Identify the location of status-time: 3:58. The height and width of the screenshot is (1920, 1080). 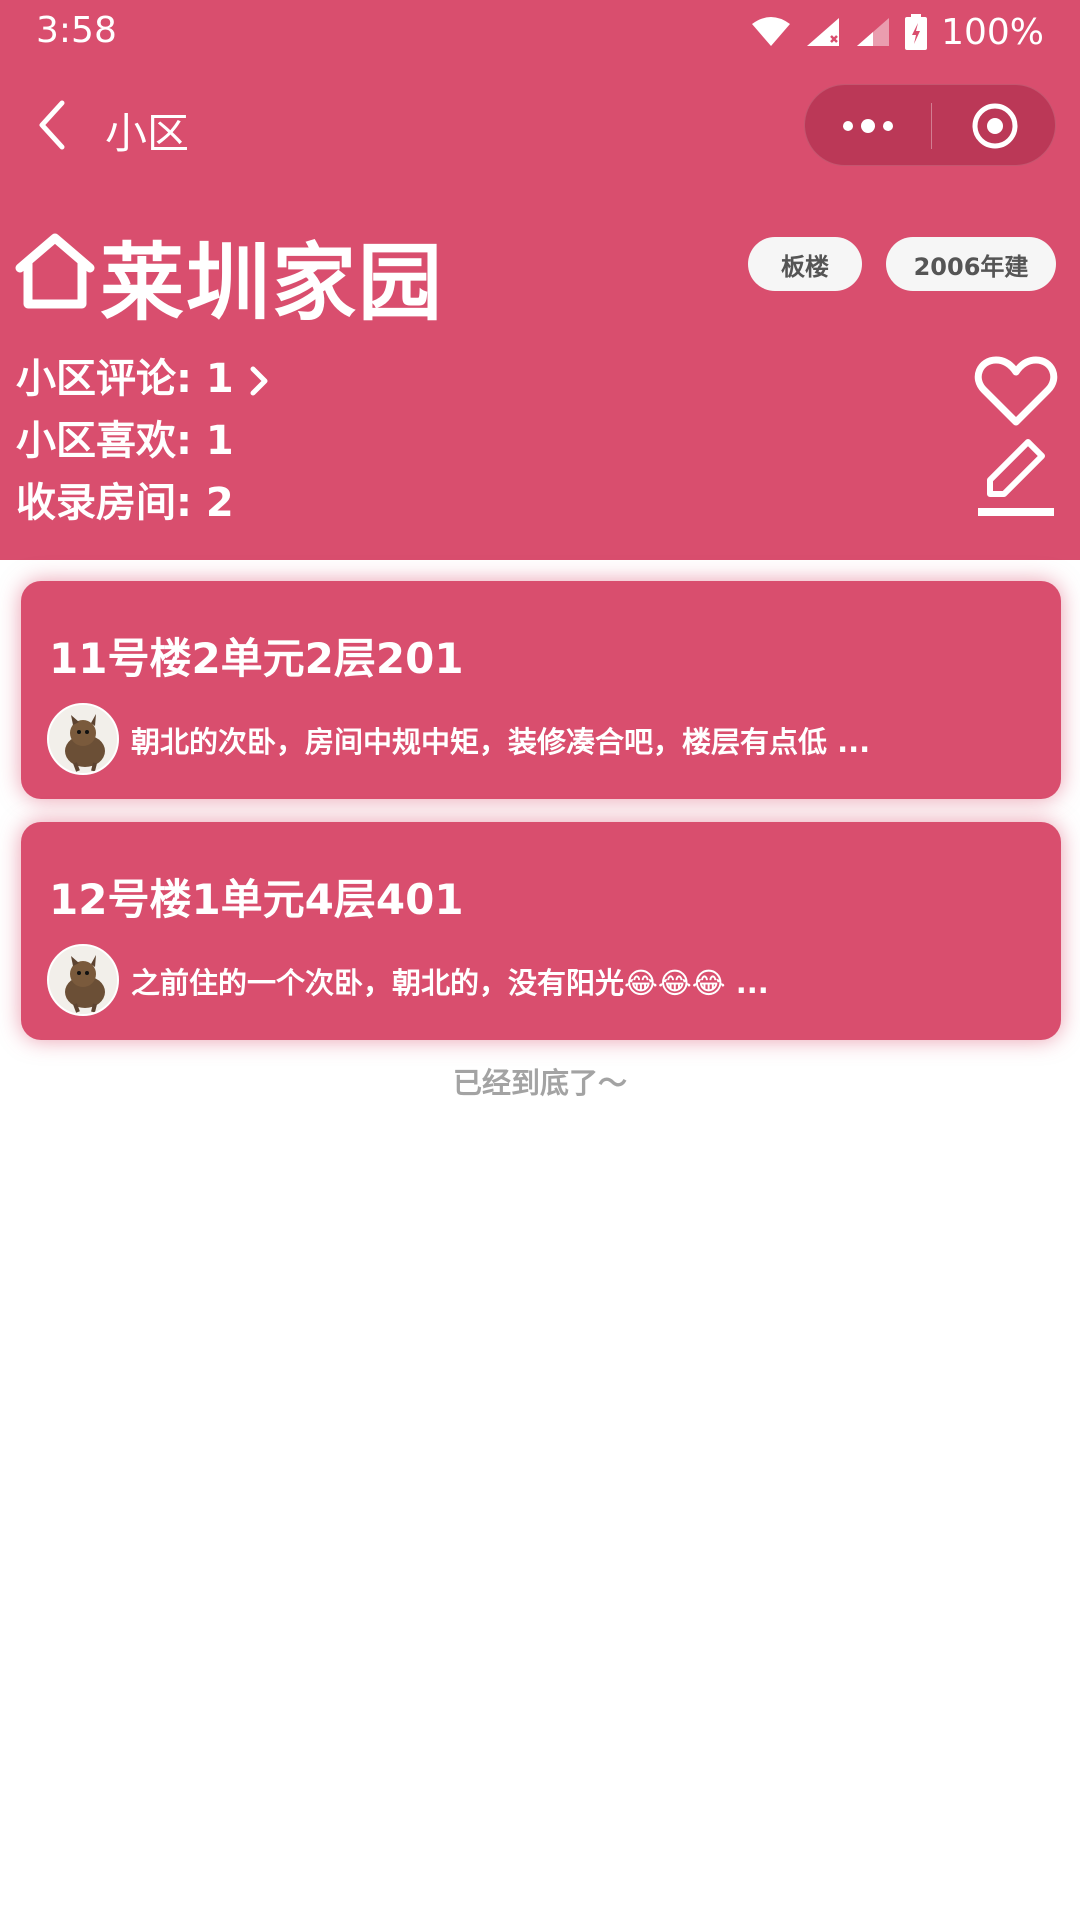
(76, 30).